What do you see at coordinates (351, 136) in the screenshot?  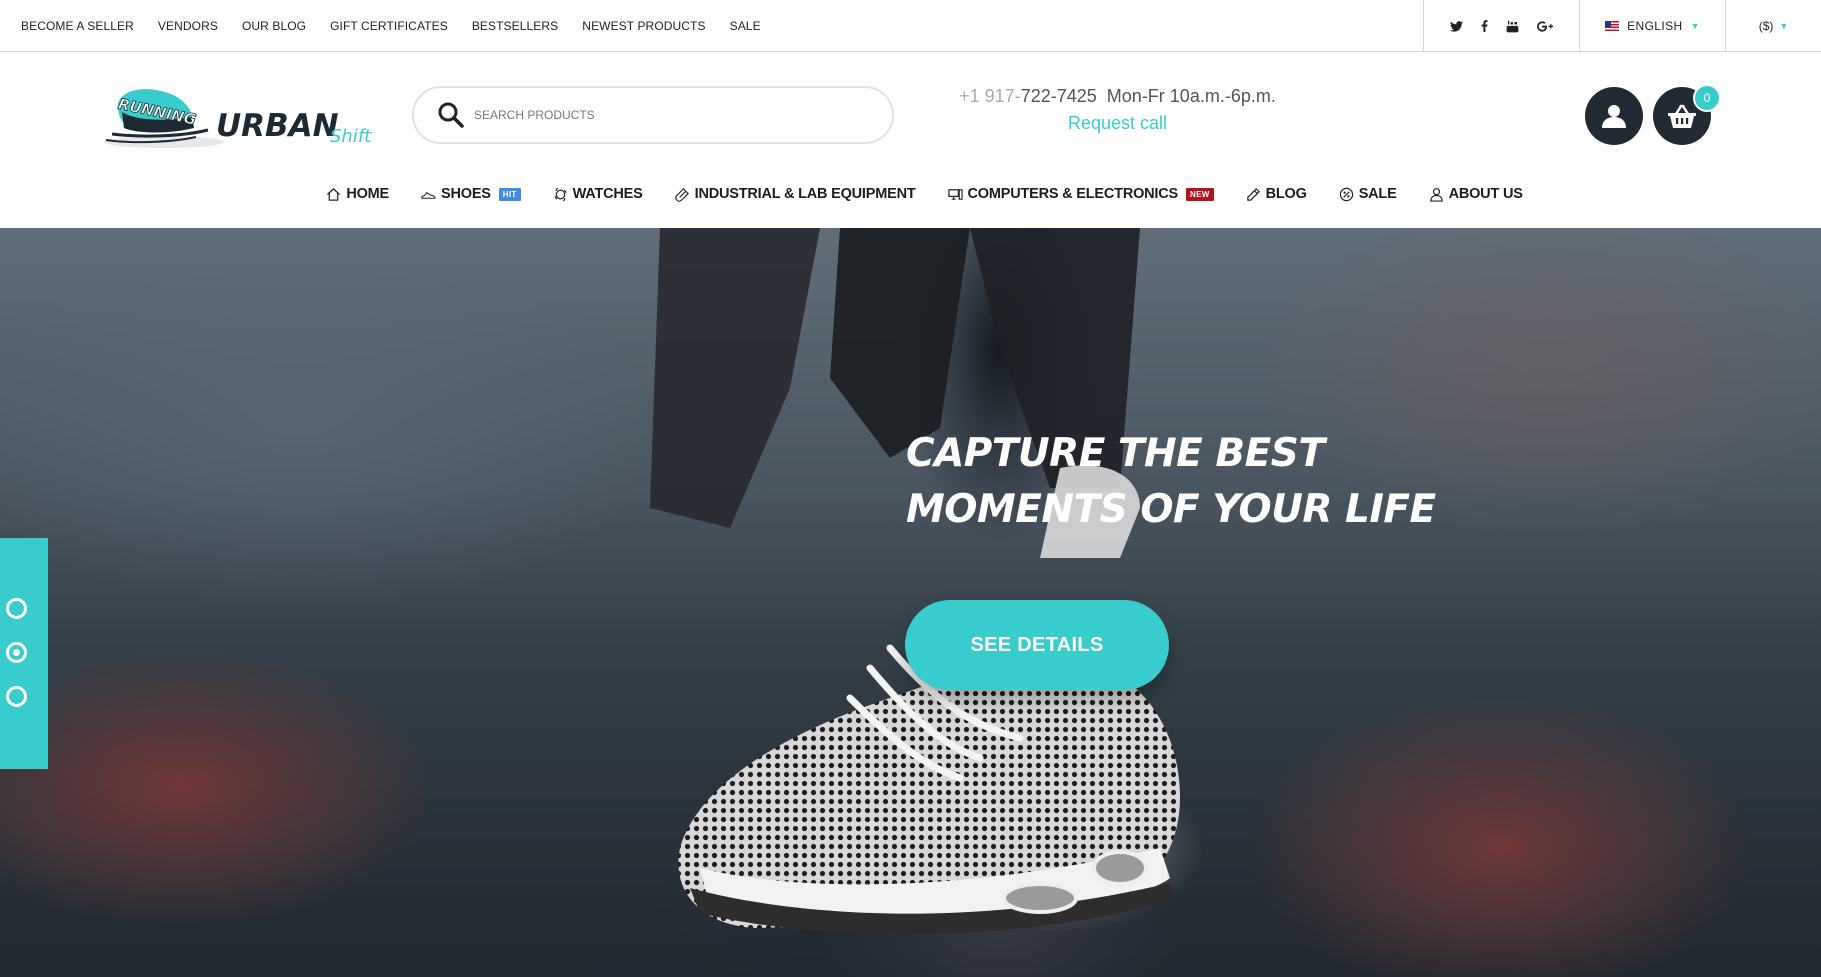 I see `logo-sub-text: Shift` at bounding box center [351, 136].